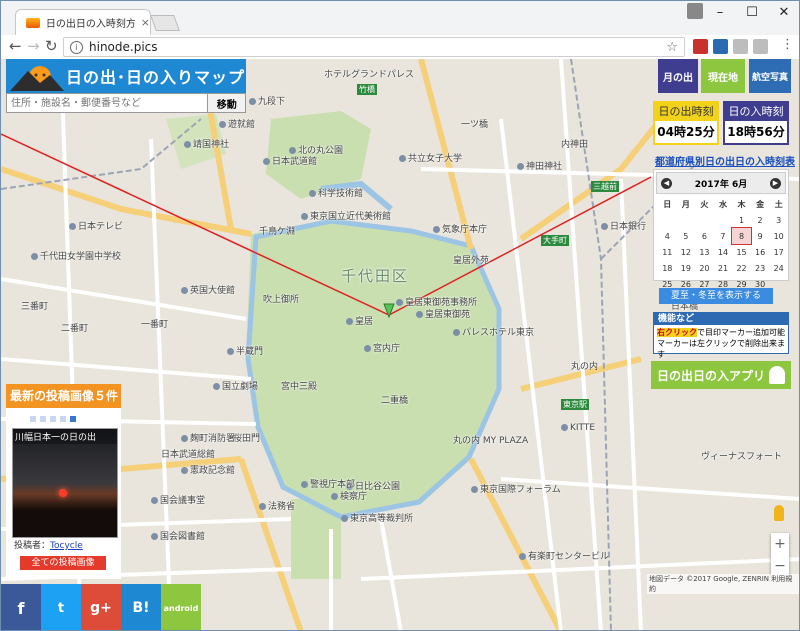  I want to click on calendar-day: 2, so click(760, 220).